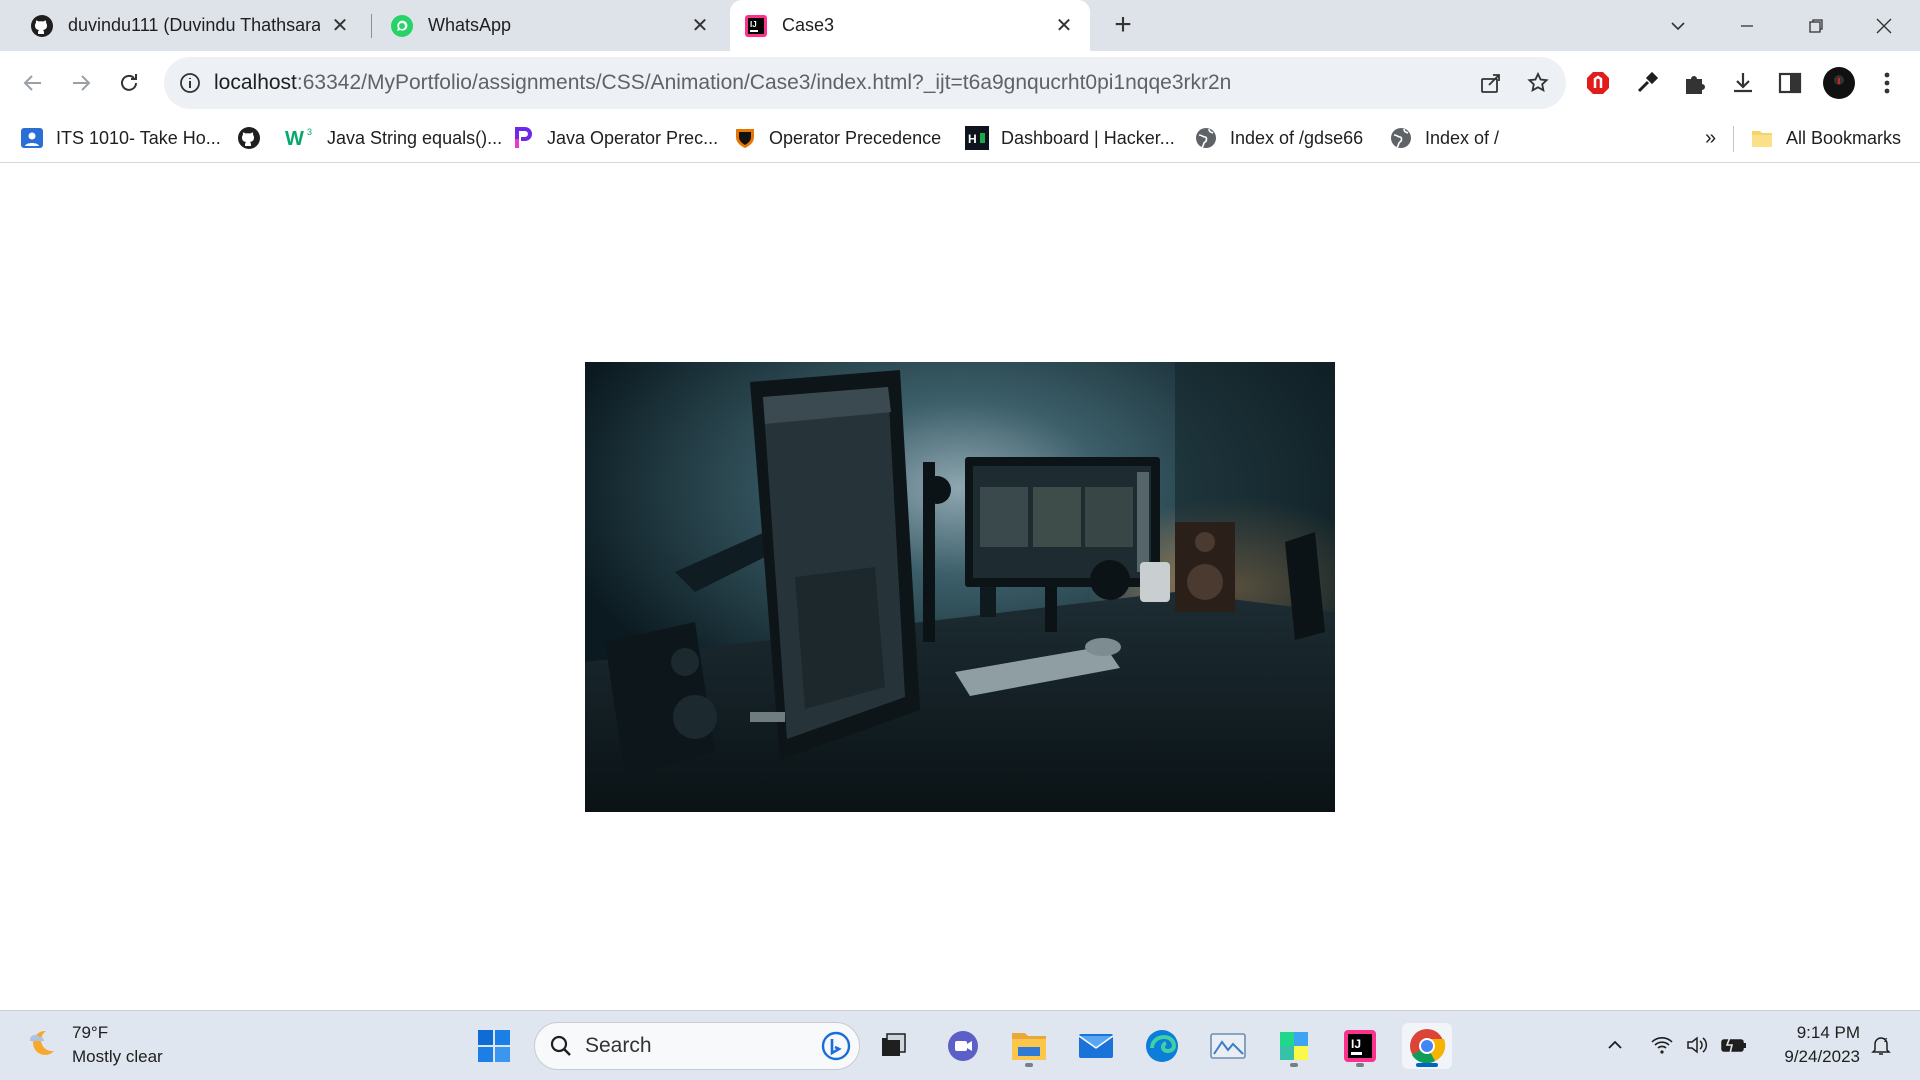  I want to click on weather-temp: 79°F, so click(90, 1032).